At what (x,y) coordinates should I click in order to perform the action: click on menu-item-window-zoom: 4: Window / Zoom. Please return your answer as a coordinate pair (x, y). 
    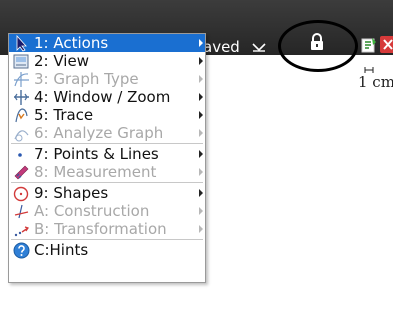
    Looking at the image, I should click on (107, 97).